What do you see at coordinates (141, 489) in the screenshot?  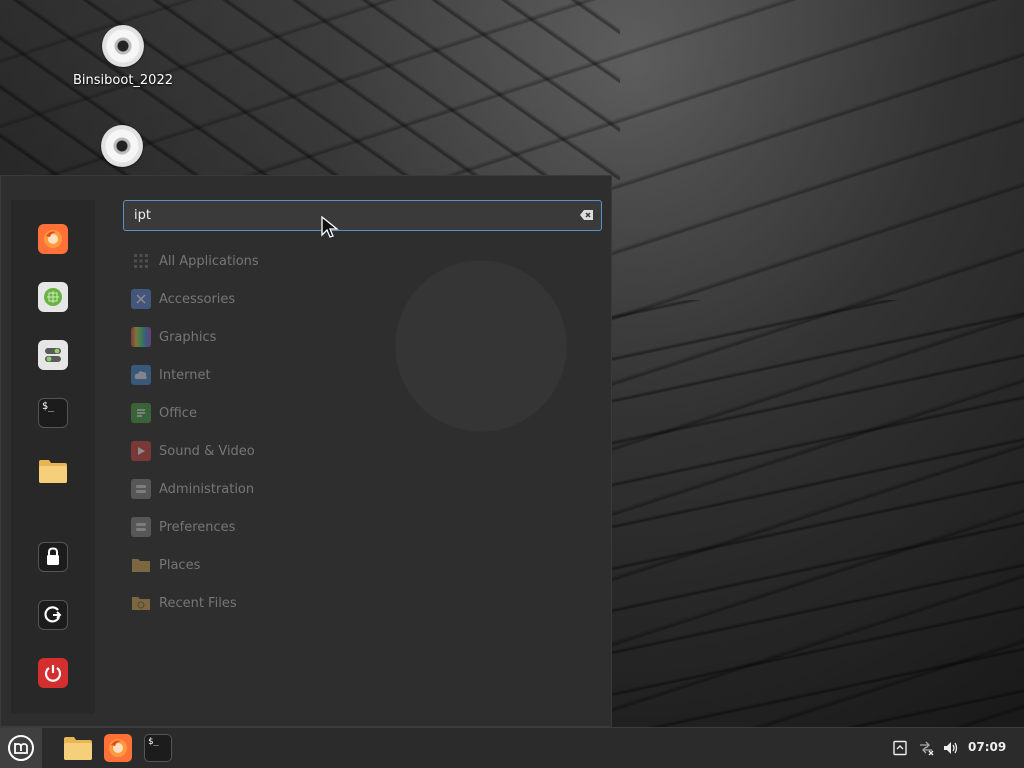 I see `administration-icon` at bounding box center [141, 489].